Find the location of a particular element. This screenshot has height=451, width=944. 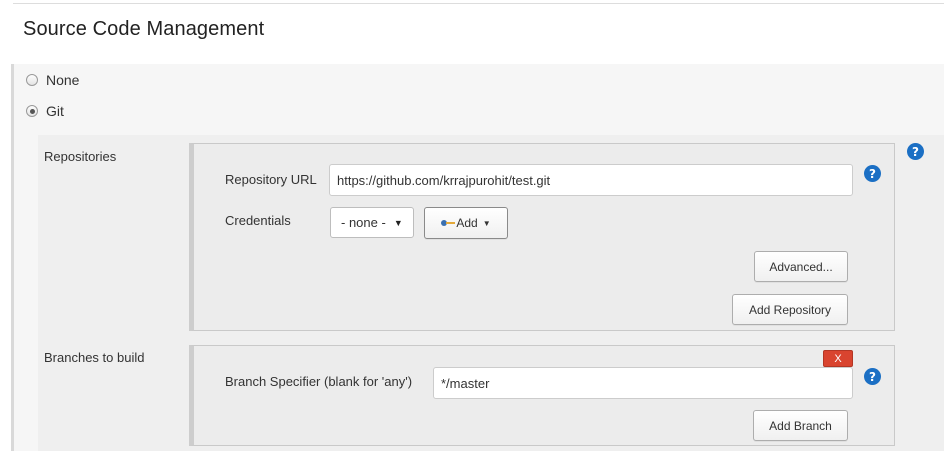

add-repository-button: Add Repository is located at coordinates (790, 309).